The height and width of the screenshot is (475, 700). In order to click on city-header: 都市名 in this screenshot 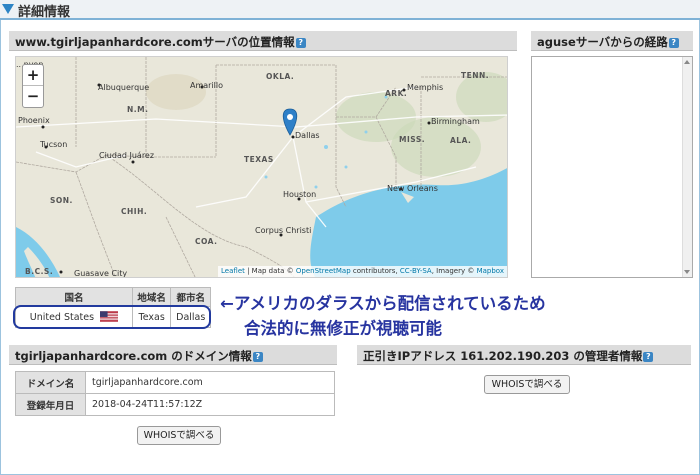, I will do `click(190, 297)`.